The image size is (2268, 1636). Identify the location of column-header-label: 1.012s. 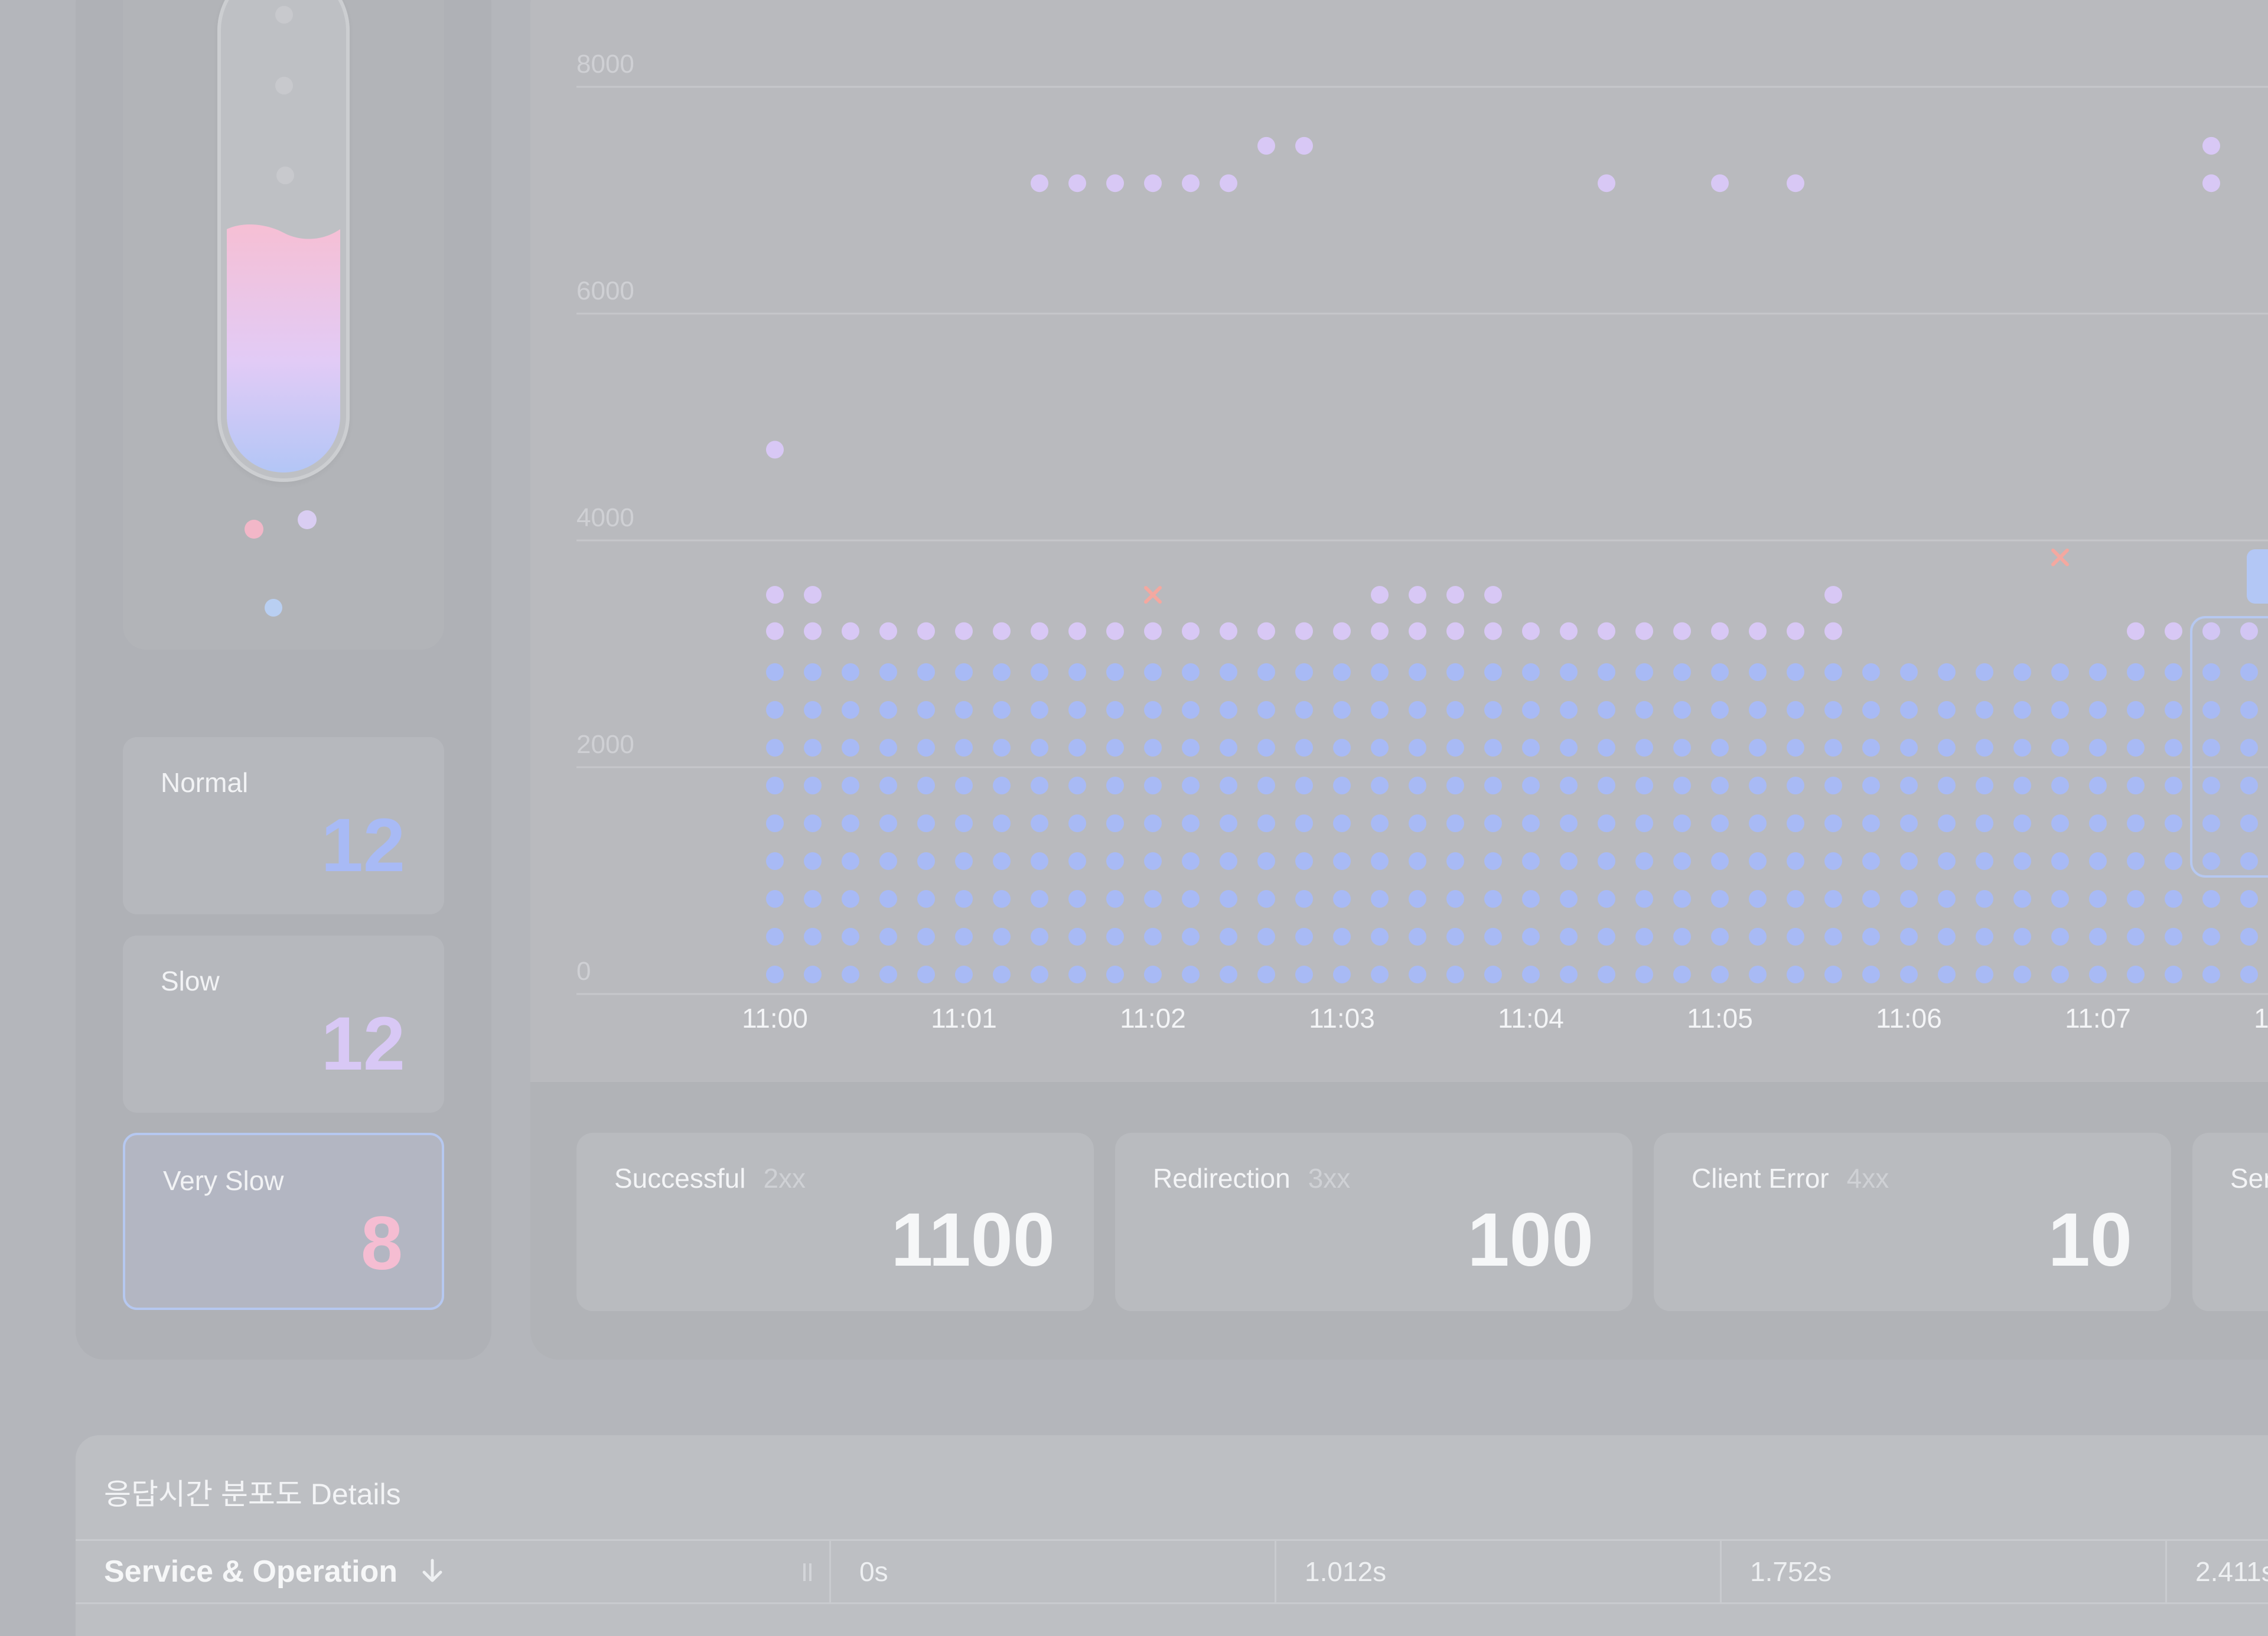
(1346, 1571).